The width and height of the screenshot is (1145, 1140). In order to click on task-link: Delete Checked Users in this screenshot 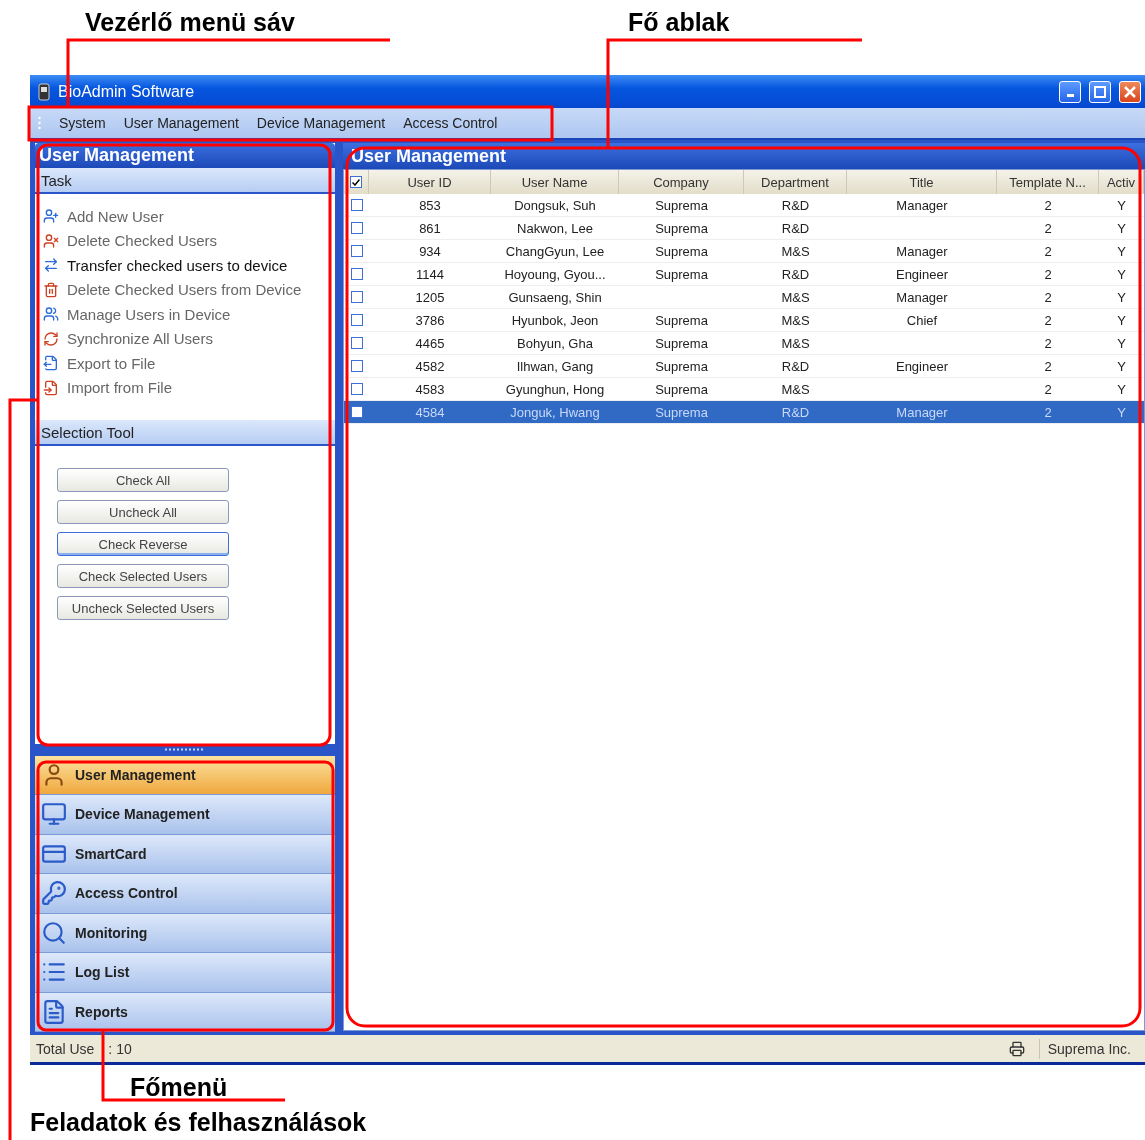, I will do `click(189, 240)`.